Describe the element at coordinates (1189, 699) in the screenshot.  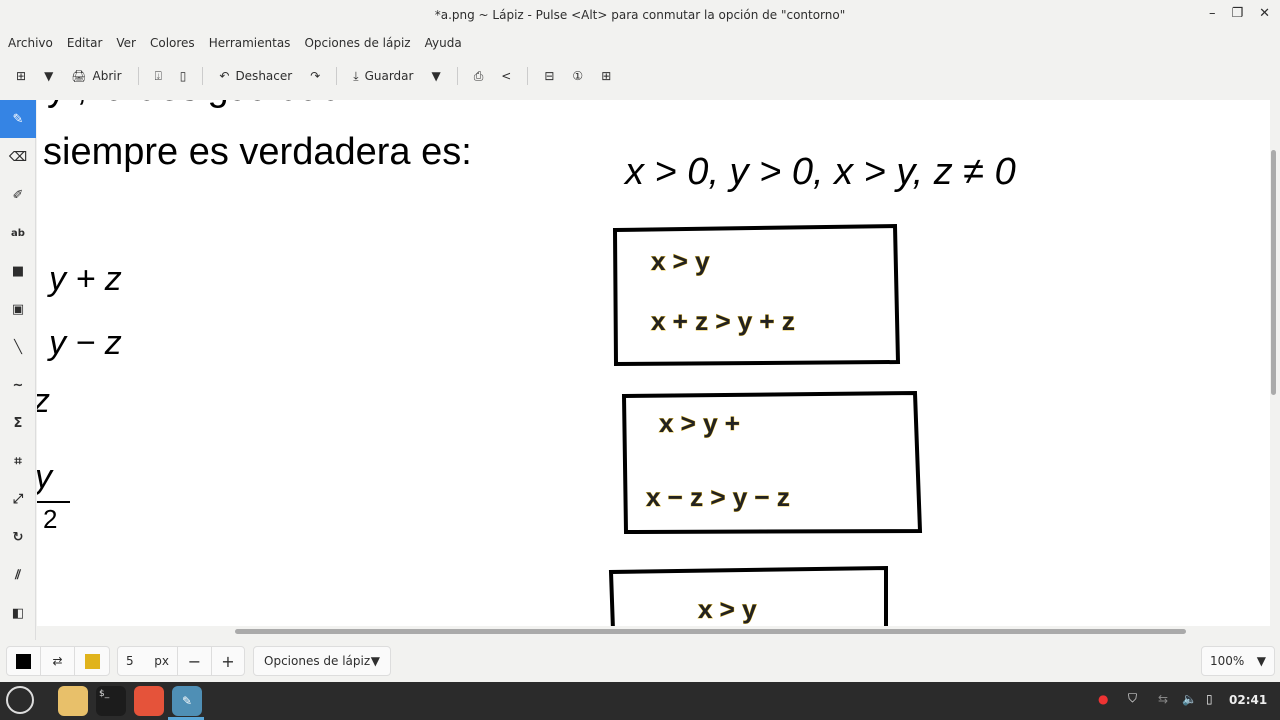
I see `volume-icon: 🔈` at that location.